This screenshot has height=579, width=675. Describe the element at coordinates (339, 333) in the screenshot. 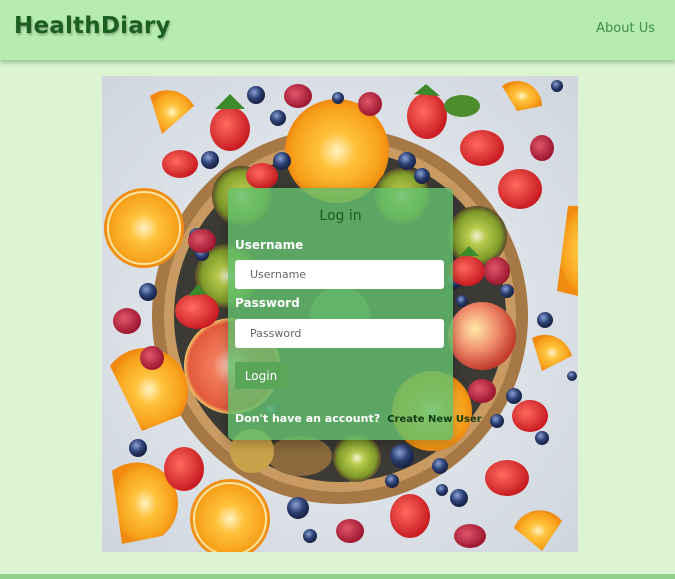

I see `password-input` at that location.